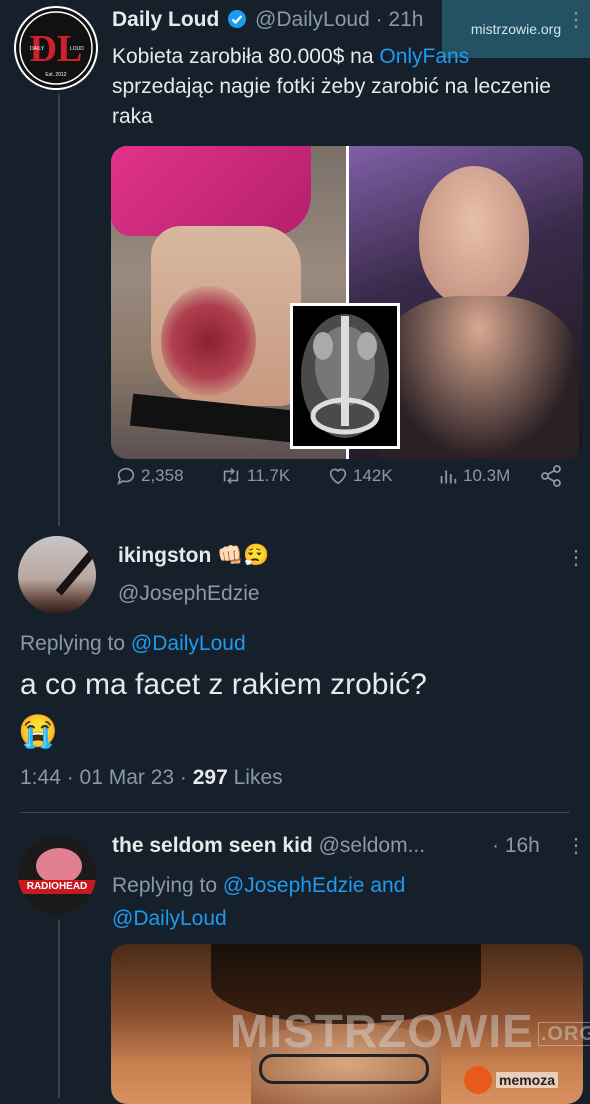 The image size is (590, 1104). I want to click on tweet2-meta: 1:44 · 01 Mar 23 · 297 Likes, so click(151, 778).